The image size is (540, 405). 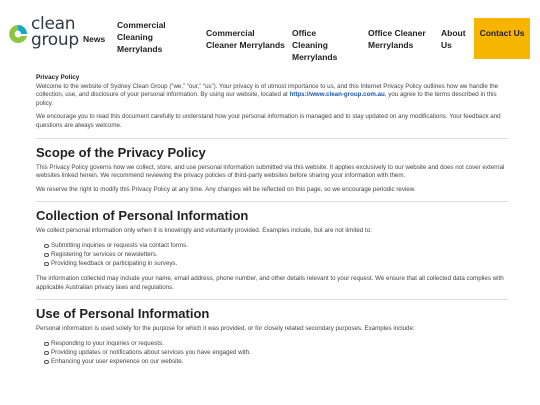 I want to click on nav-office-cleaner: Office Cleaner Merrylands, so click(x=399, y=39).